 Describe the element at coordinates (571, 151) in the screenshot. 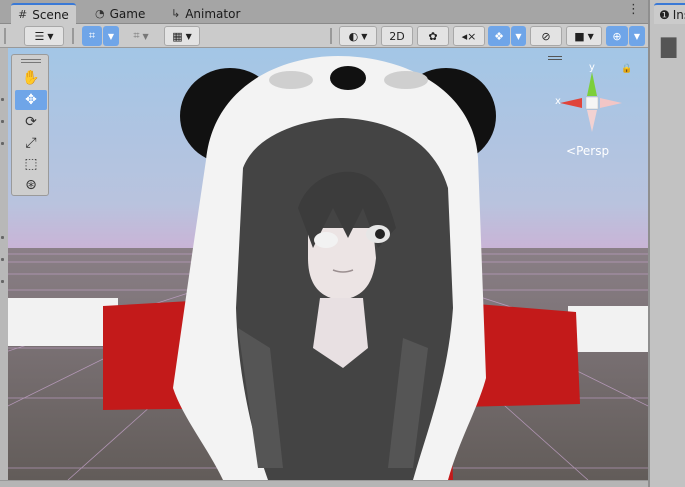

I see `persp-chevron-icon: <` at that location.